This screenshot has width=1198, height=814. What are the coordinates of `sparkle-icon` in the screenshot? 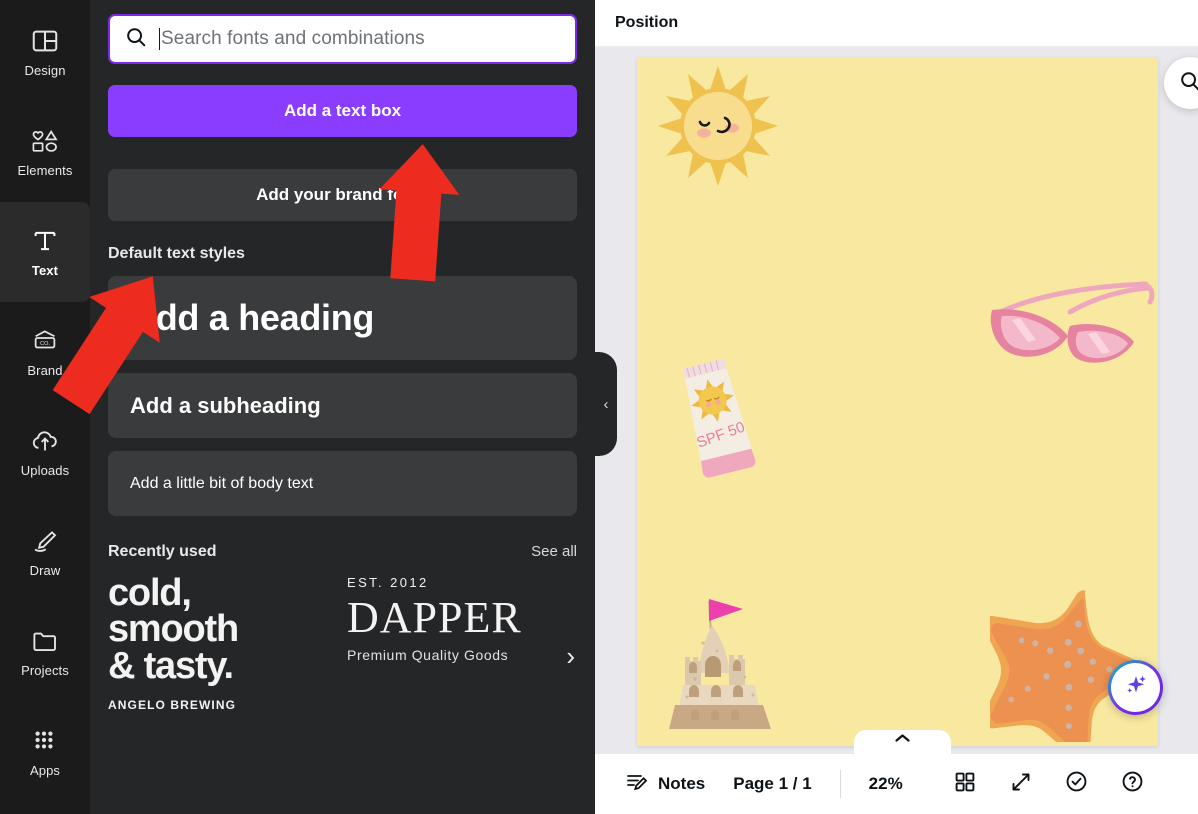 It's located at (1136, 687).